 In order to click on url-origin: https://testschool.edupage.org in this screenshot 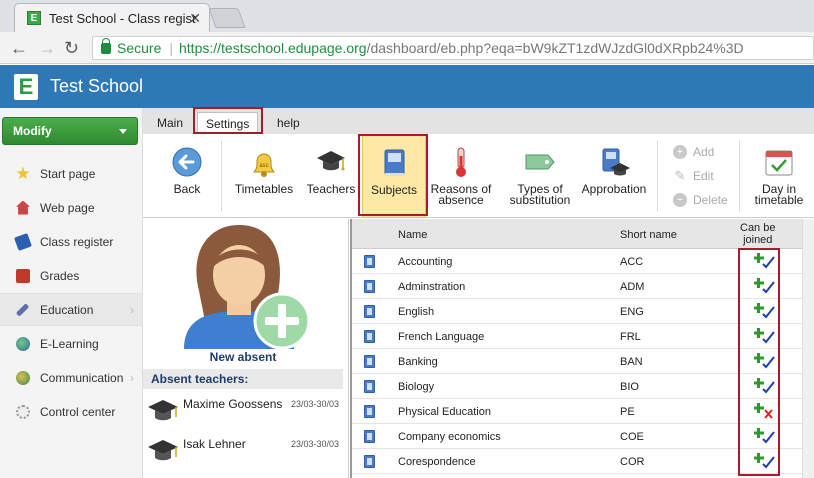, I will do `click(273, 48)`.